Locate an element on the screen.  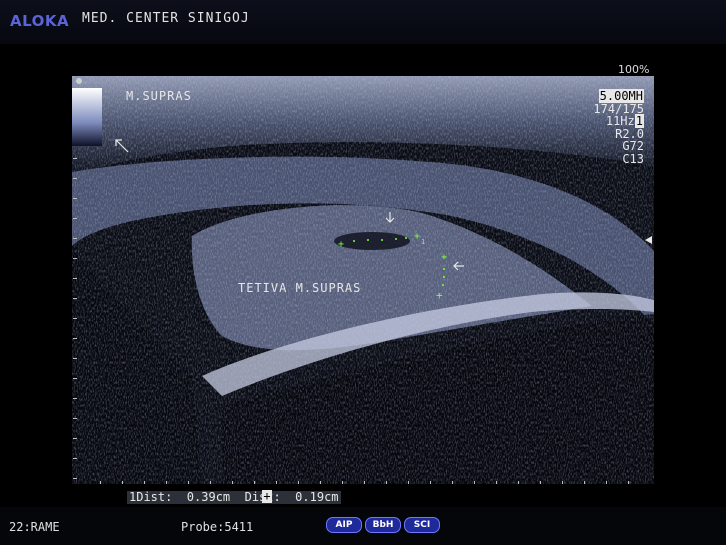
caliper-1-number: 1 is located at coordinates (423, 242).